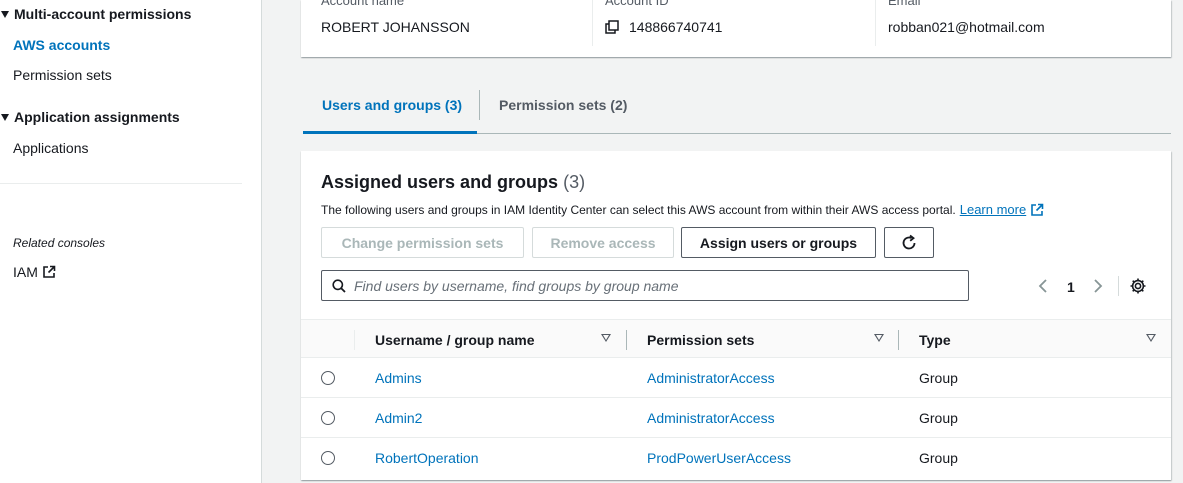 This screenshot has height=483, width=1183. What do you see at coordinates (700, 340) in the screenshot?
I see `column-header-permission-sets: Permission sets` at bounding box center [700, 340].